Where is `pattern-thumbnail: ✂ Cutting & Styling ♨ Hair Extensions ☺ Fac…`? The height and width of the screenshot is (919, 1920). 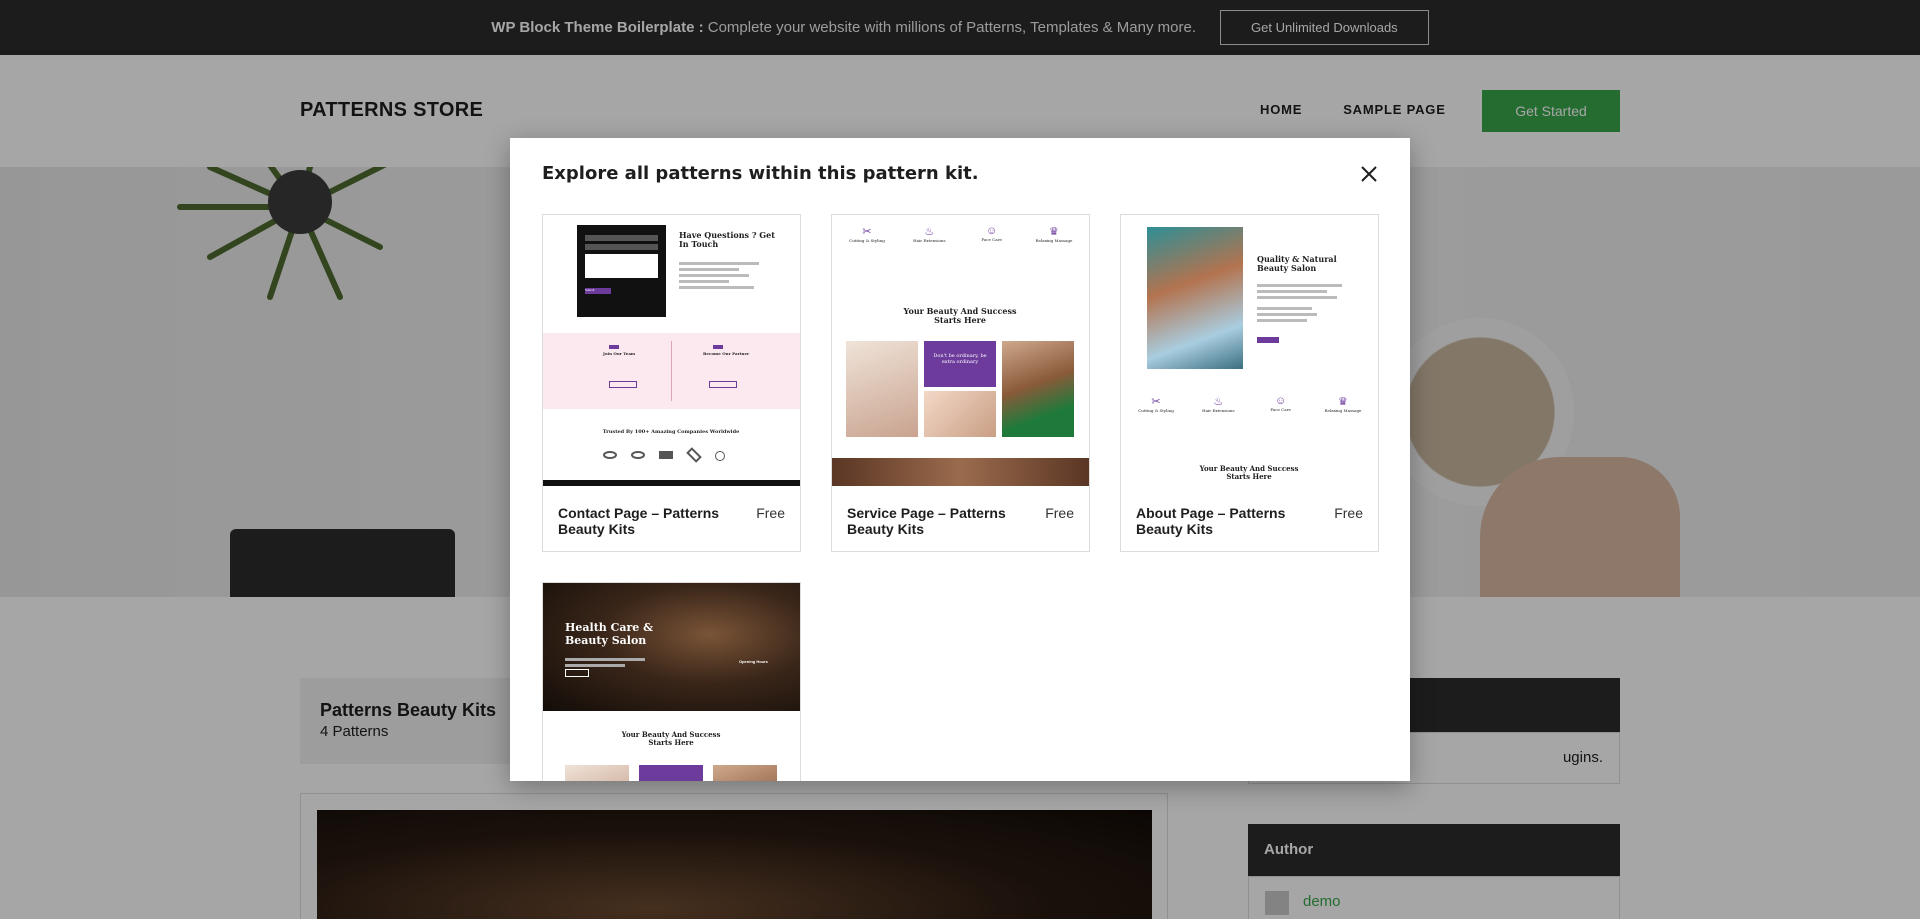
pattern-thumbnail: ✂ Cutting & Styling ♨ Hair Extensions ☺ Fac… is located at coordinates (960, 350).